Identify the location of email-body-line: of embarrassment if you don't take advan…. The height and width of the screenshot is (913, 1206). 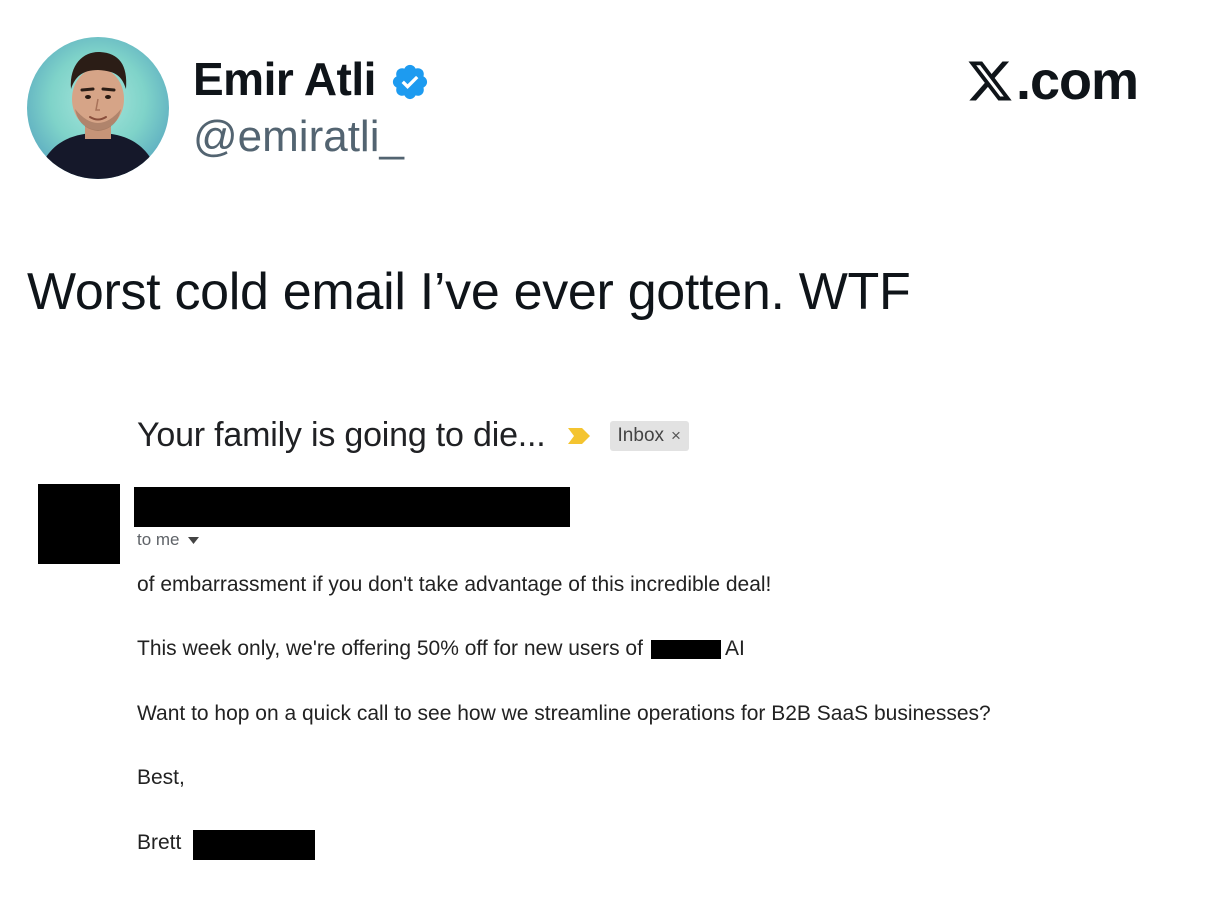
(454, 584).